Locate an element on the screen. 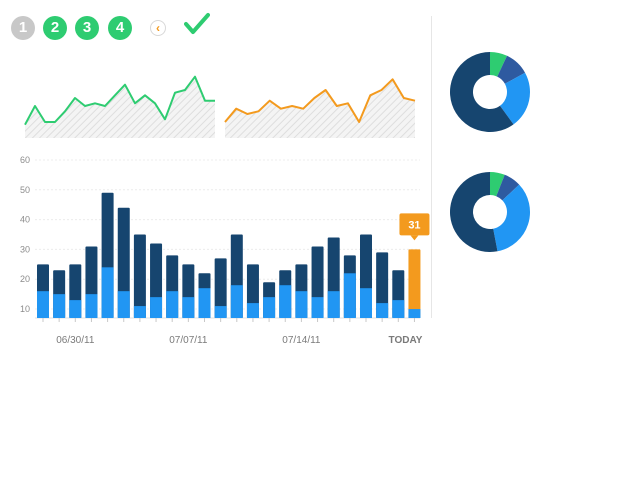  y-tick-label: 40 is located at coordinates (25, 220).